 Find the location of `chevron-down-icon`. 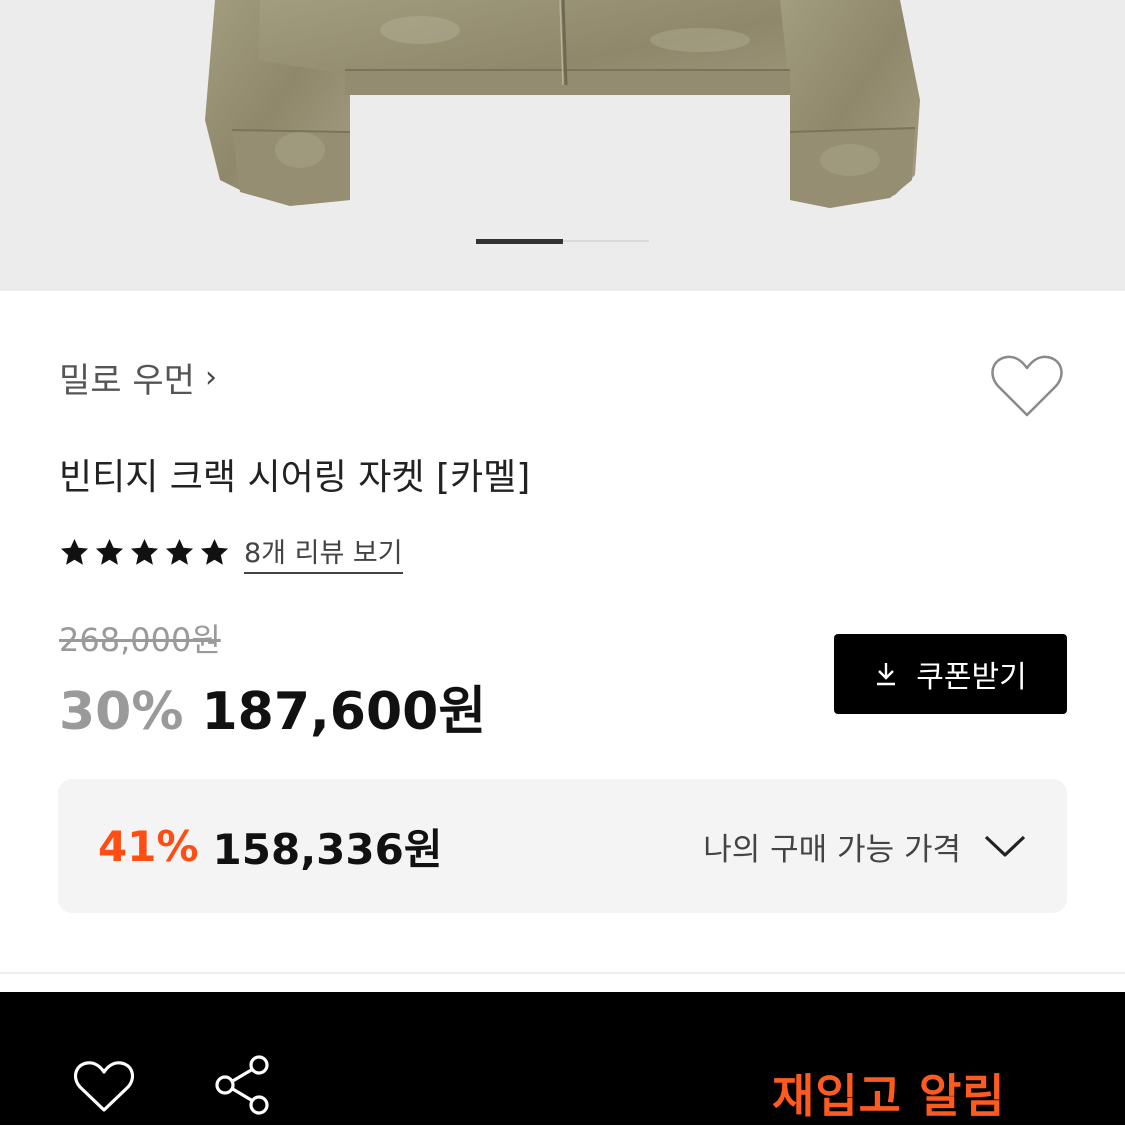

chevron-down-icon is located at coordinates (1005, 846).